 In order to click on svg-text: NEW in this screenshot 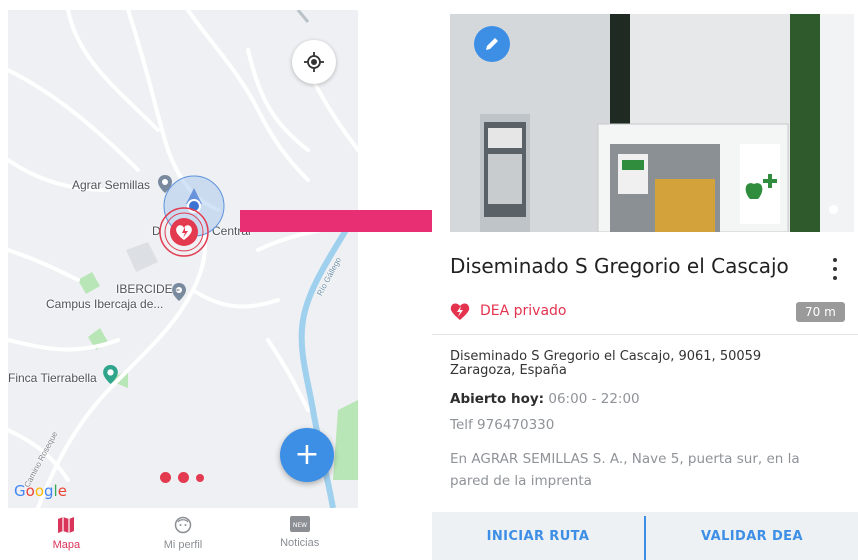, I will do `click(300, 525)`.